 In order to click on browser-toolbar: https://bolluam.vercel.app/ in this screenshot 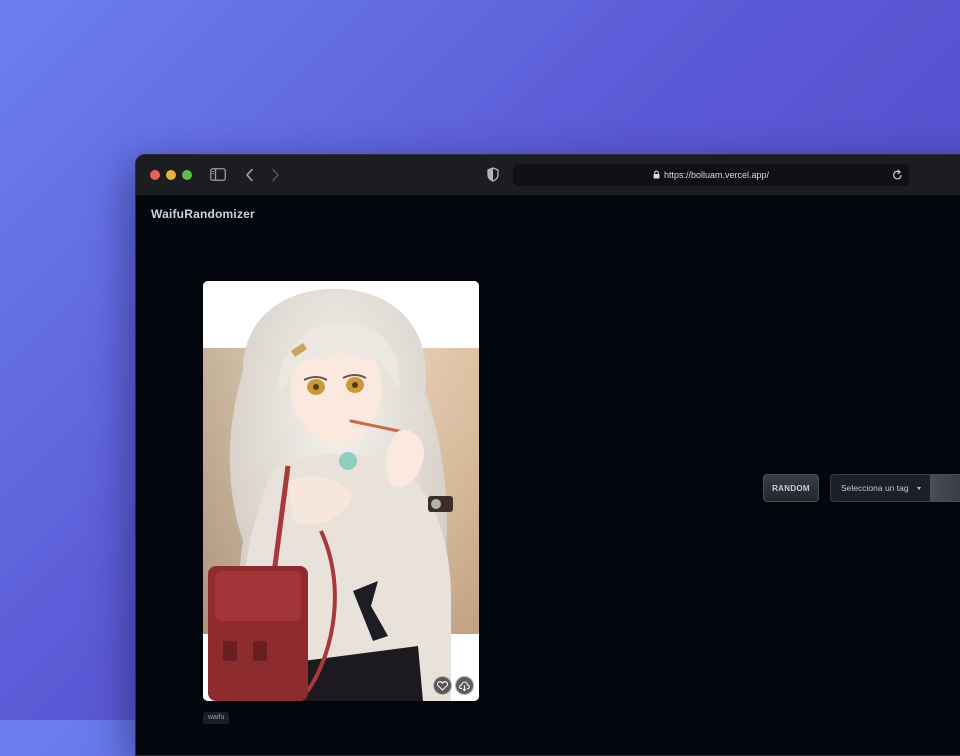, I will do `click(548, 175)`.